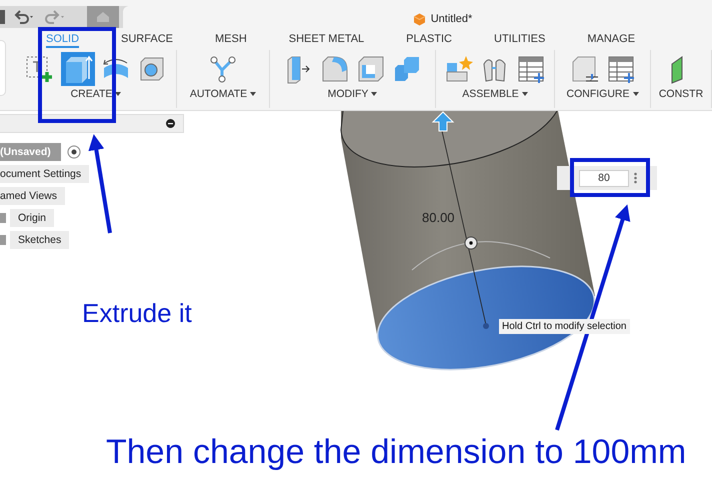  I want to click on ribbon-tab: UTILITIES, so click(520, 39).